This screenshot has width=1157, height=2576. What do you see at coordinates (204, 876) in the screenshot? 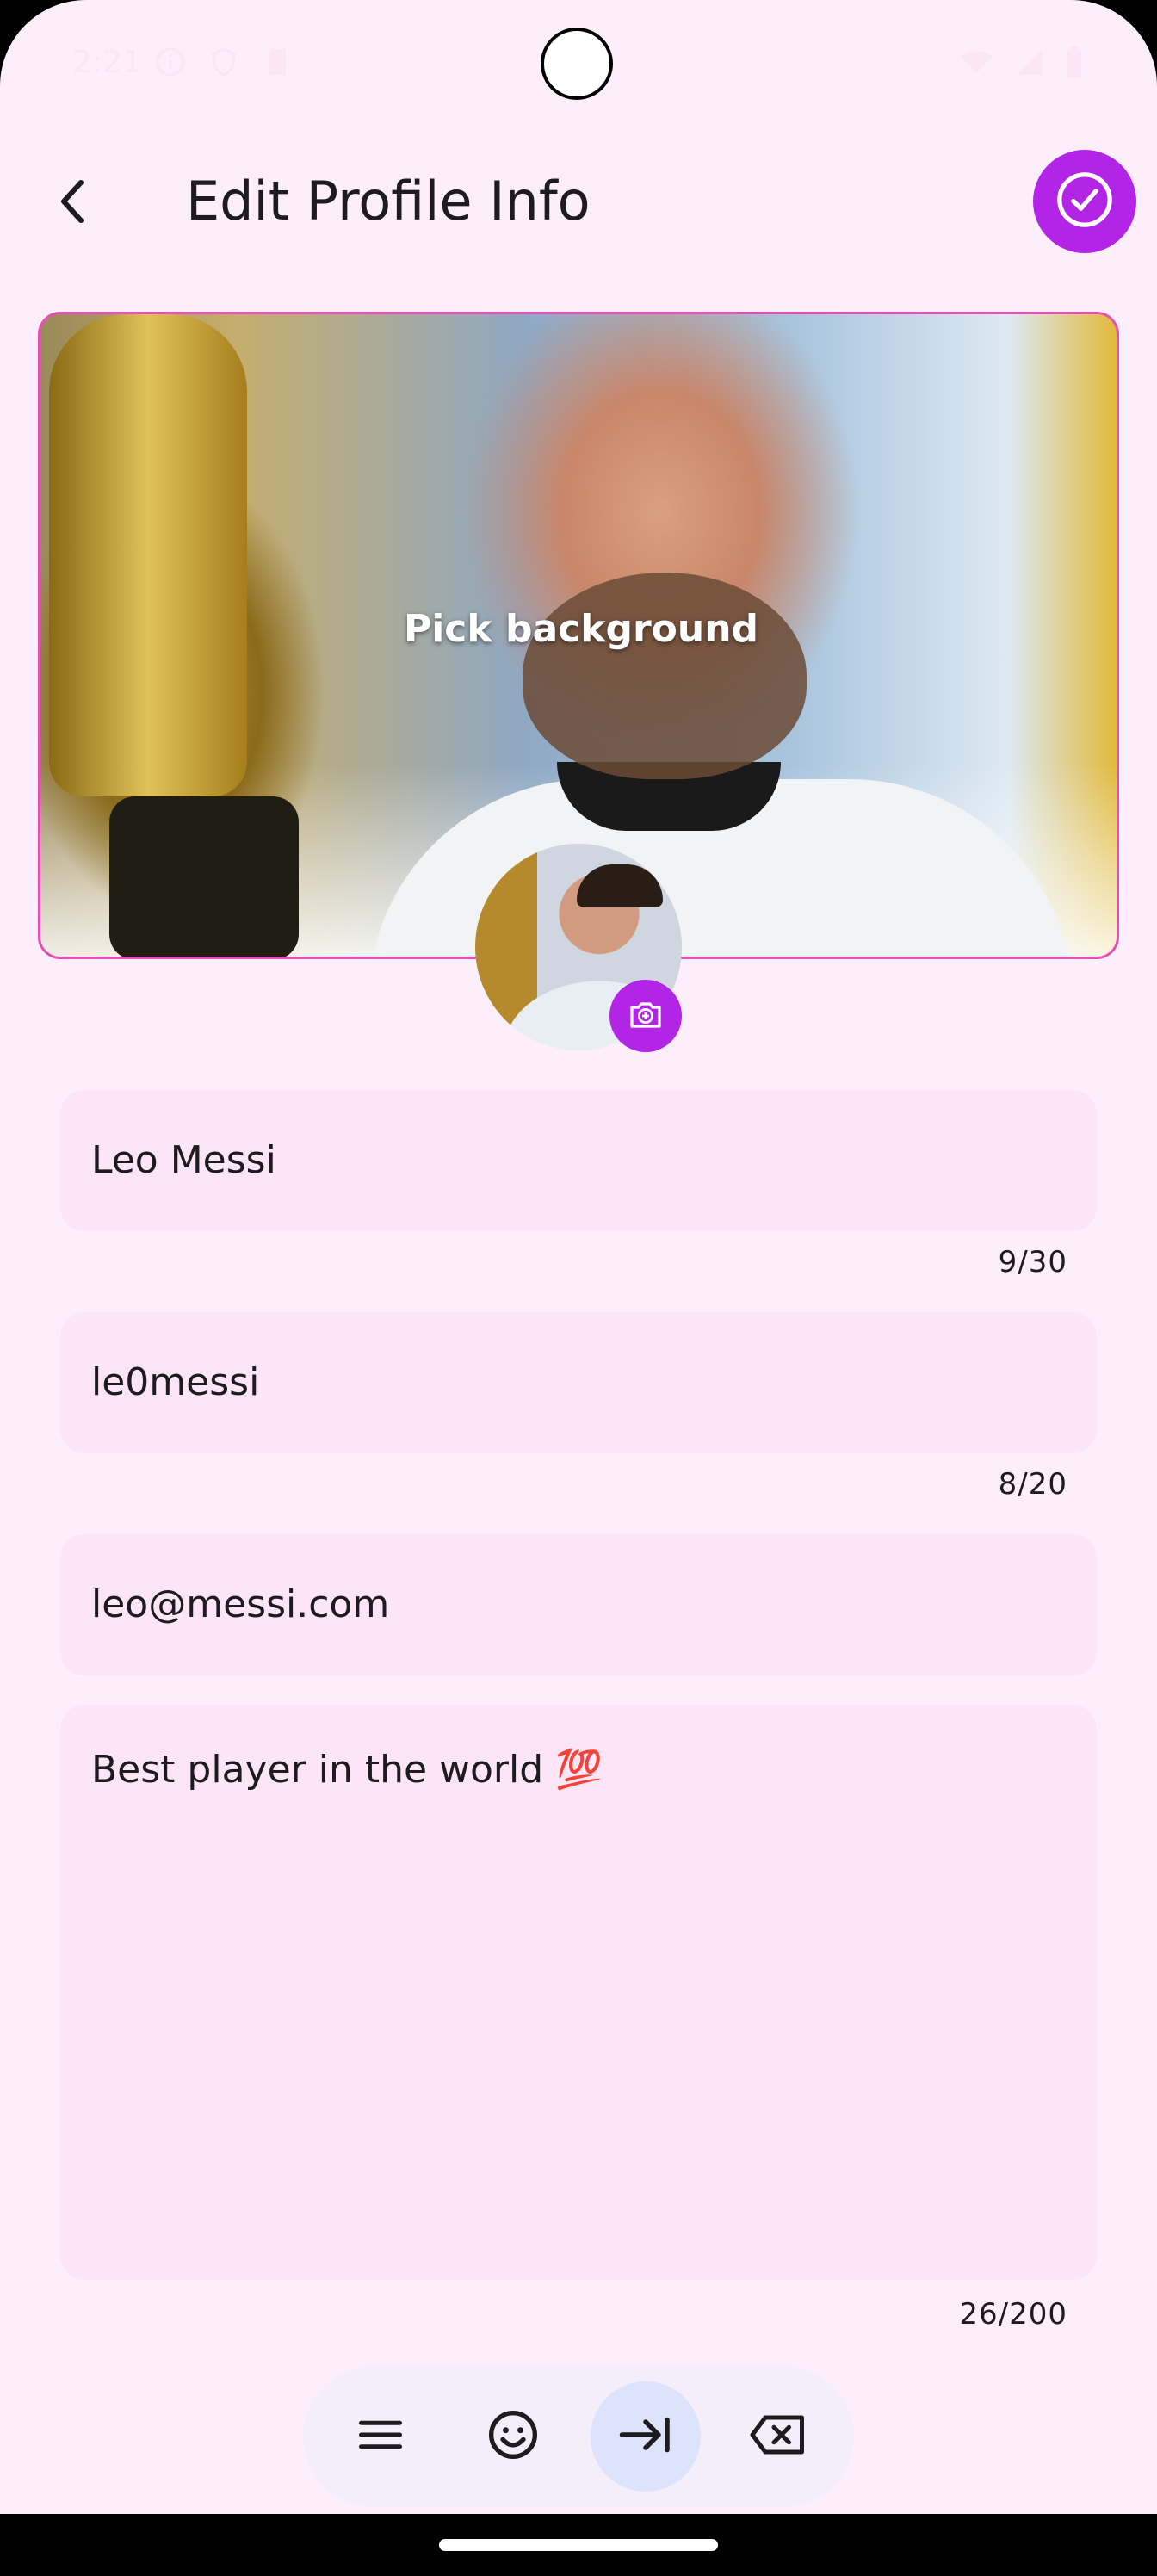
I see `background-image-trophy-base` at bounding box center [204, 876].